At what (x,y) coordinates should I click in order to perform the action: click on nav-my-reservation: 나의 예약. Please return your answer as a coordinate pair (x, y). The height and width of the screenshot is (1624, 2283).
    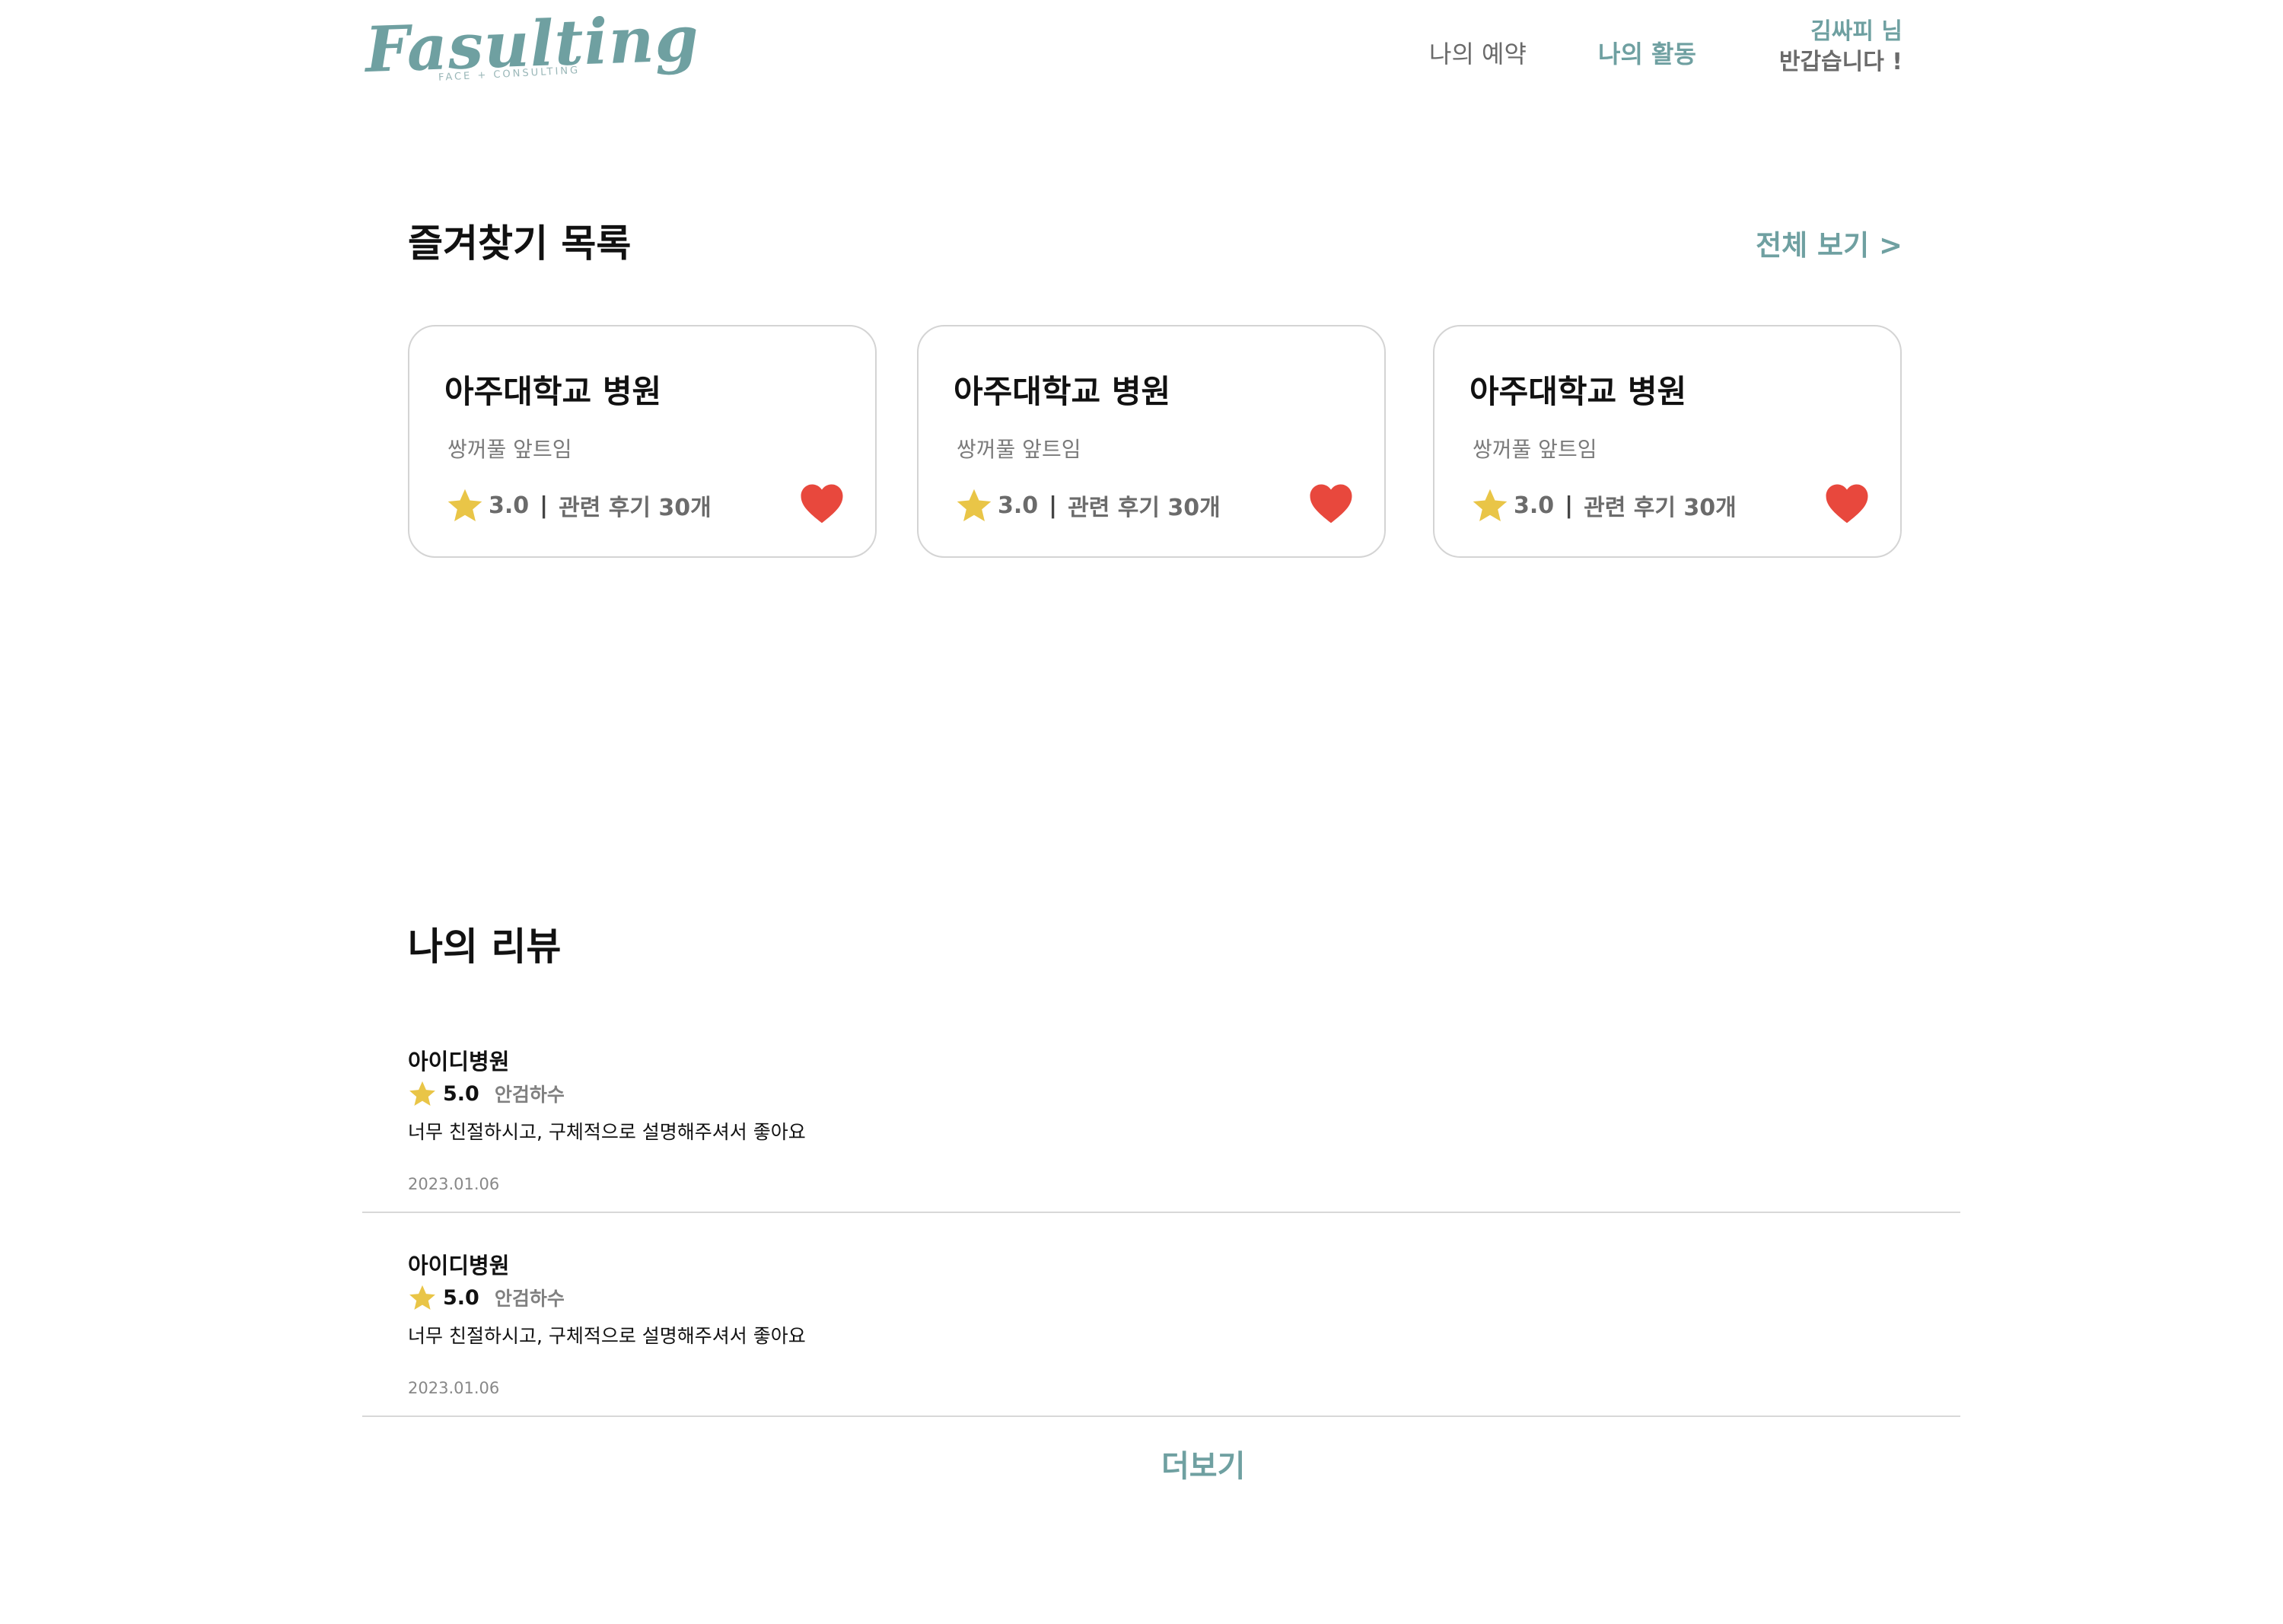
    Looking at the image, I should click on (1478, 52).